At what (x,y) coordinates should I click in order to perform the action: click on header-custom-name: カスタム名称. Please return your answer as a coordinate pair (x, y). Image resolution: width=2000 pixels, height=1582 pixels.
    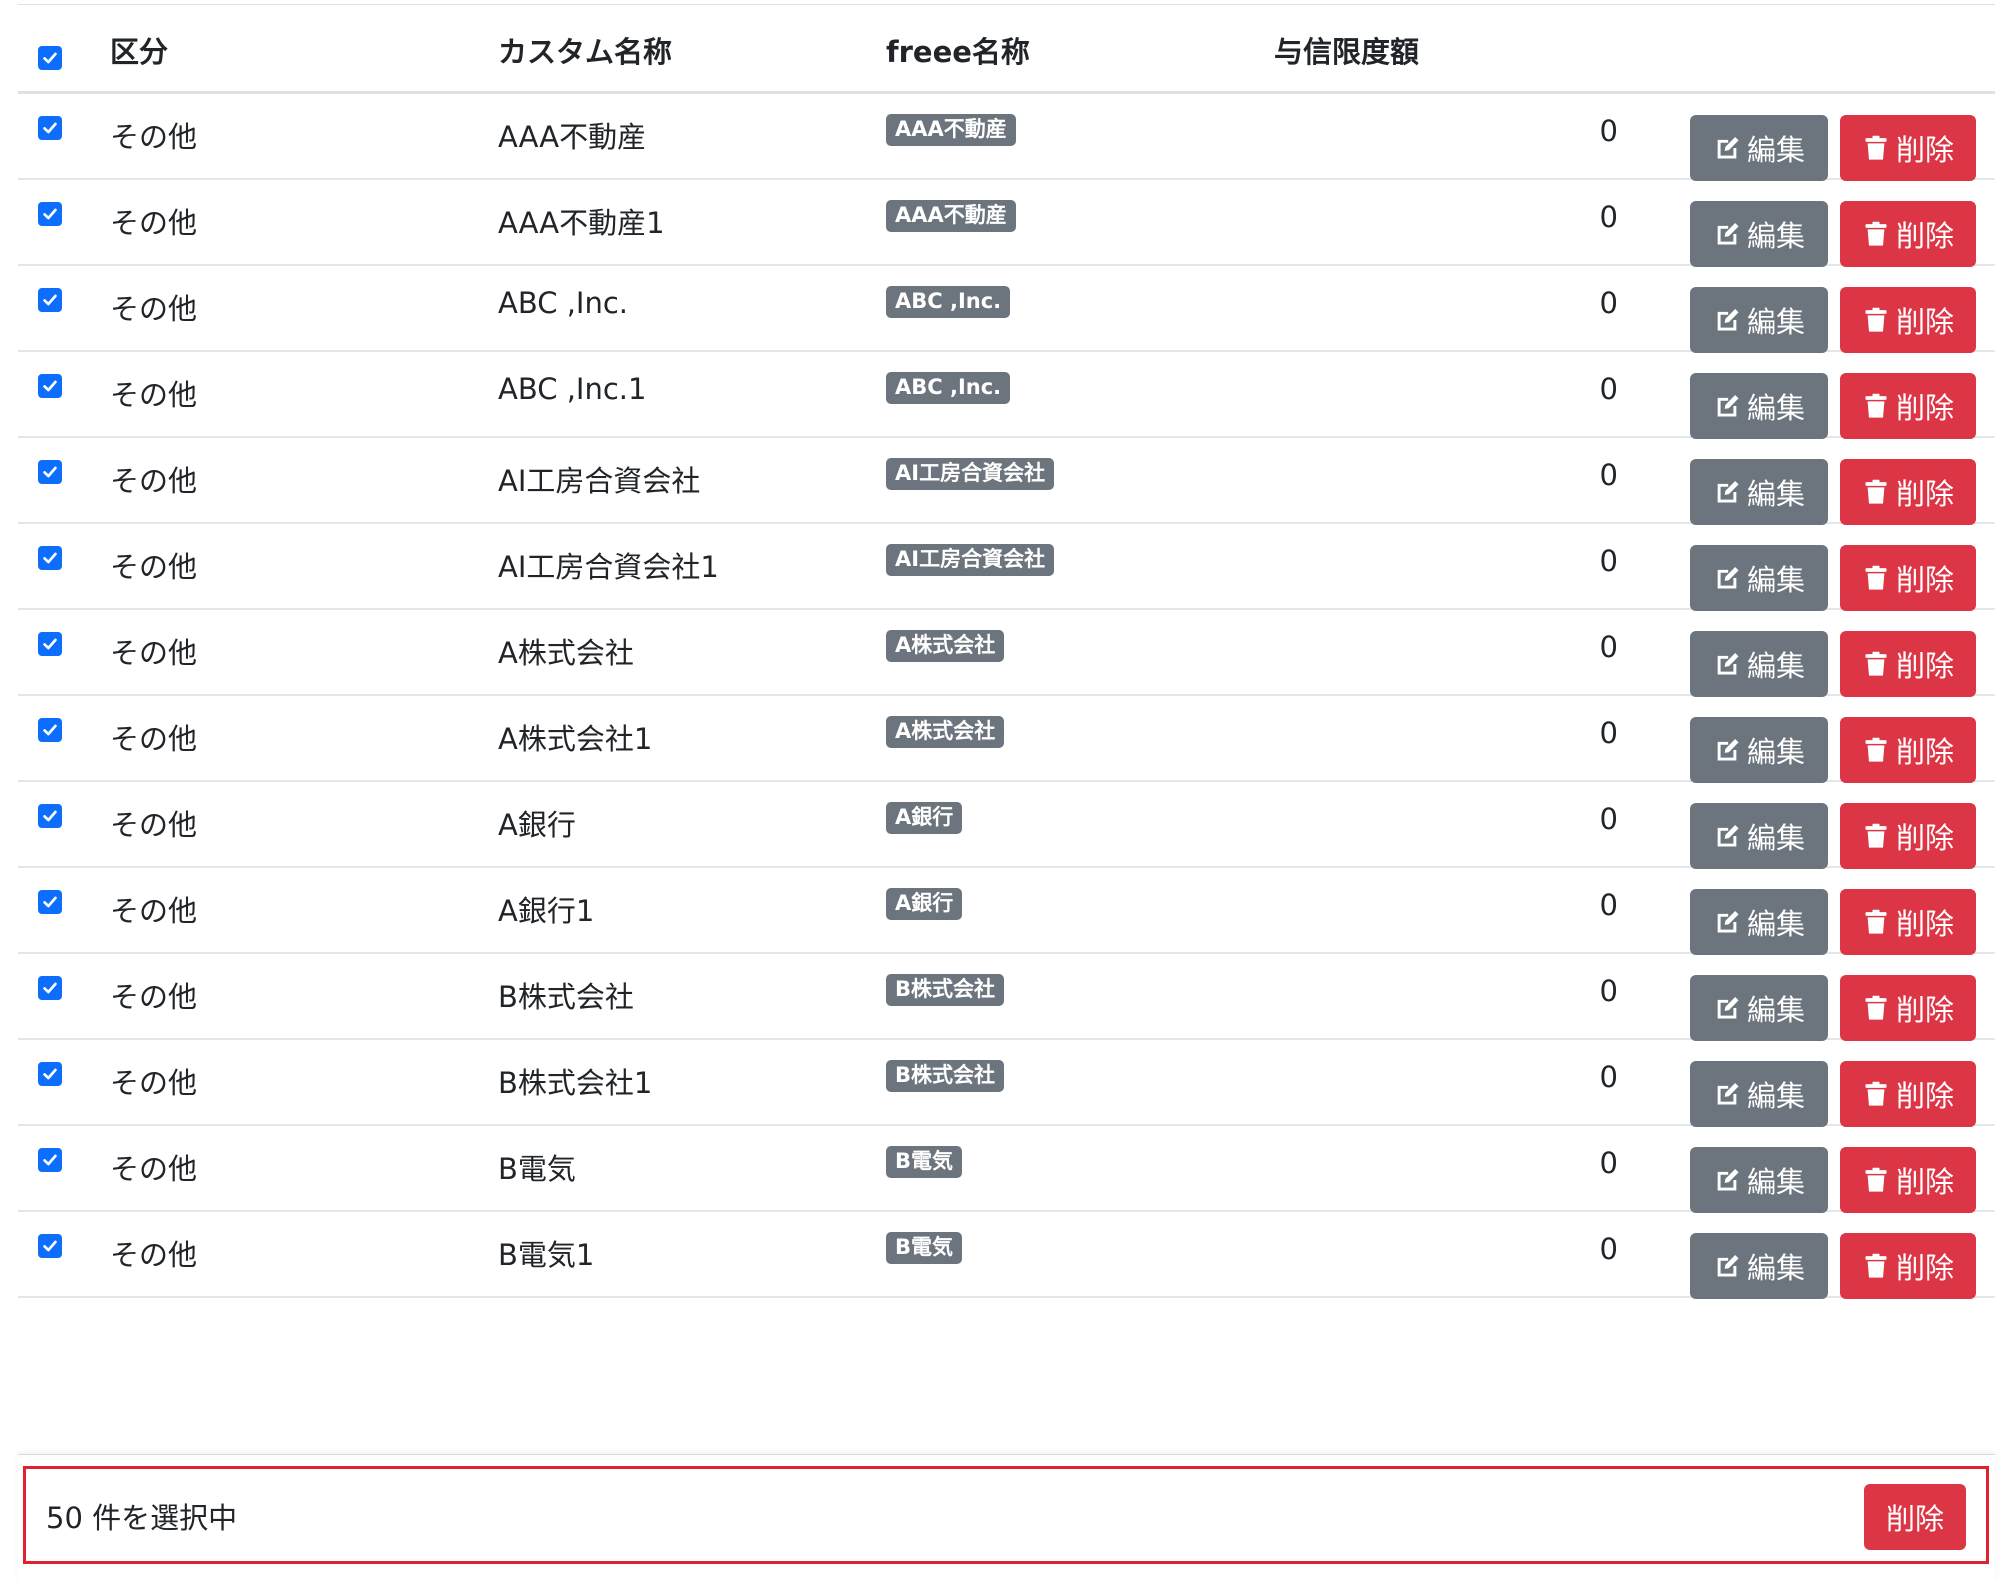
    Looking at the image, I should click on (585, 52).